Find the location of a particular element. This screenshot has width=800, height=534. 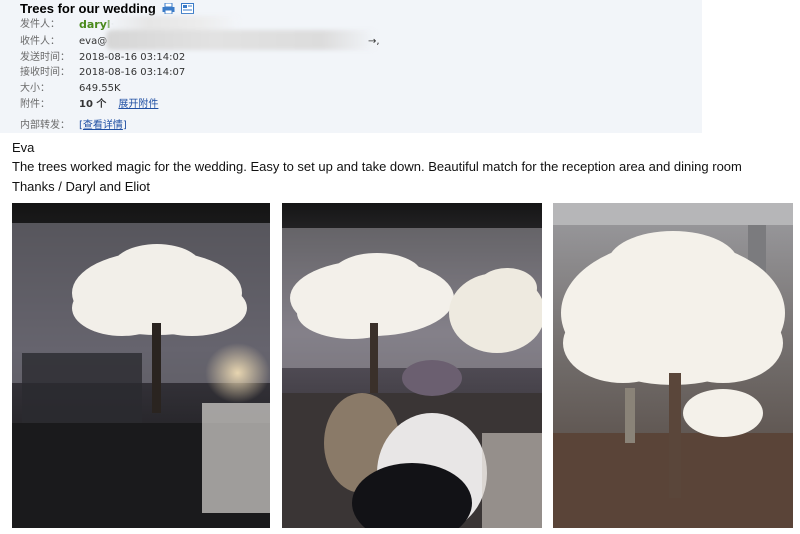

subject-row: Trees for our wedding is located at coordinates (107, 8).